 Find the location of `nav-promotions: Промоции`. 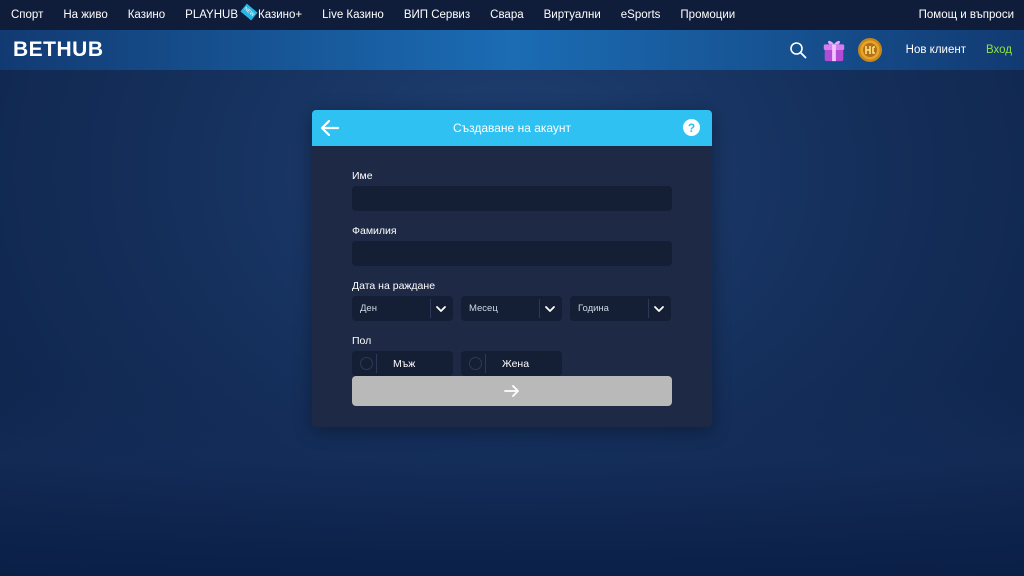

nav-promotions: Промоции is located at coordinates (707, 15).